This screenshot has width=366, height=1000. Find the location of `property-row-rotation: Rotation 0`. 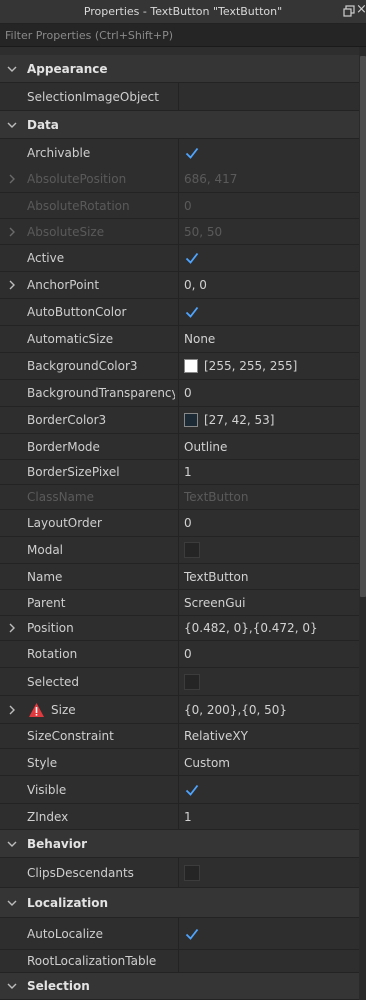

property-row-rotation: Rotation 0 is located at coordinates (179, 654).